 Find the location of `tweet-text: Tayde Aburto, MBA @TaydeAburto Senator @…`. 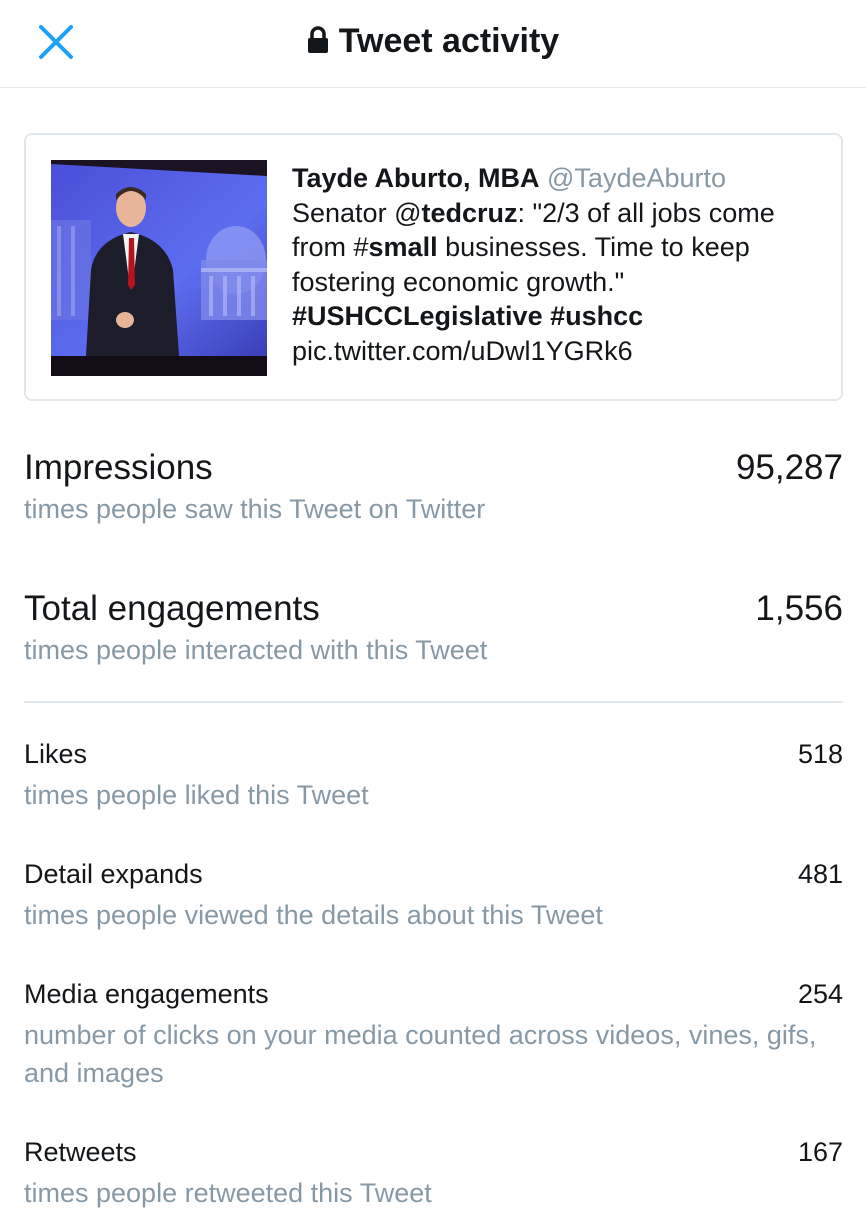

tweet-text: Tayde Aburto, MBA @TaydeAburto Senator @… is located at coordinates (562, 264).